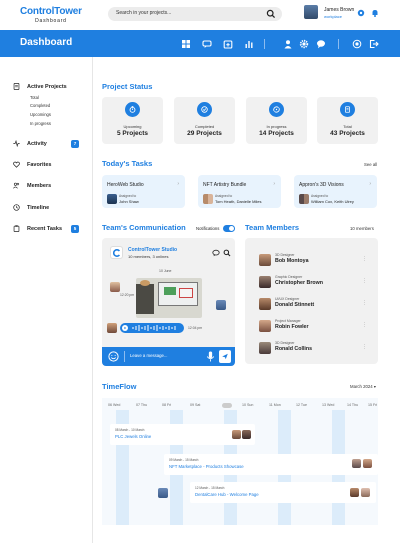 The image size is (400, 543). I want to click on sidebar-item-label: Timeline, so click(38, 208).